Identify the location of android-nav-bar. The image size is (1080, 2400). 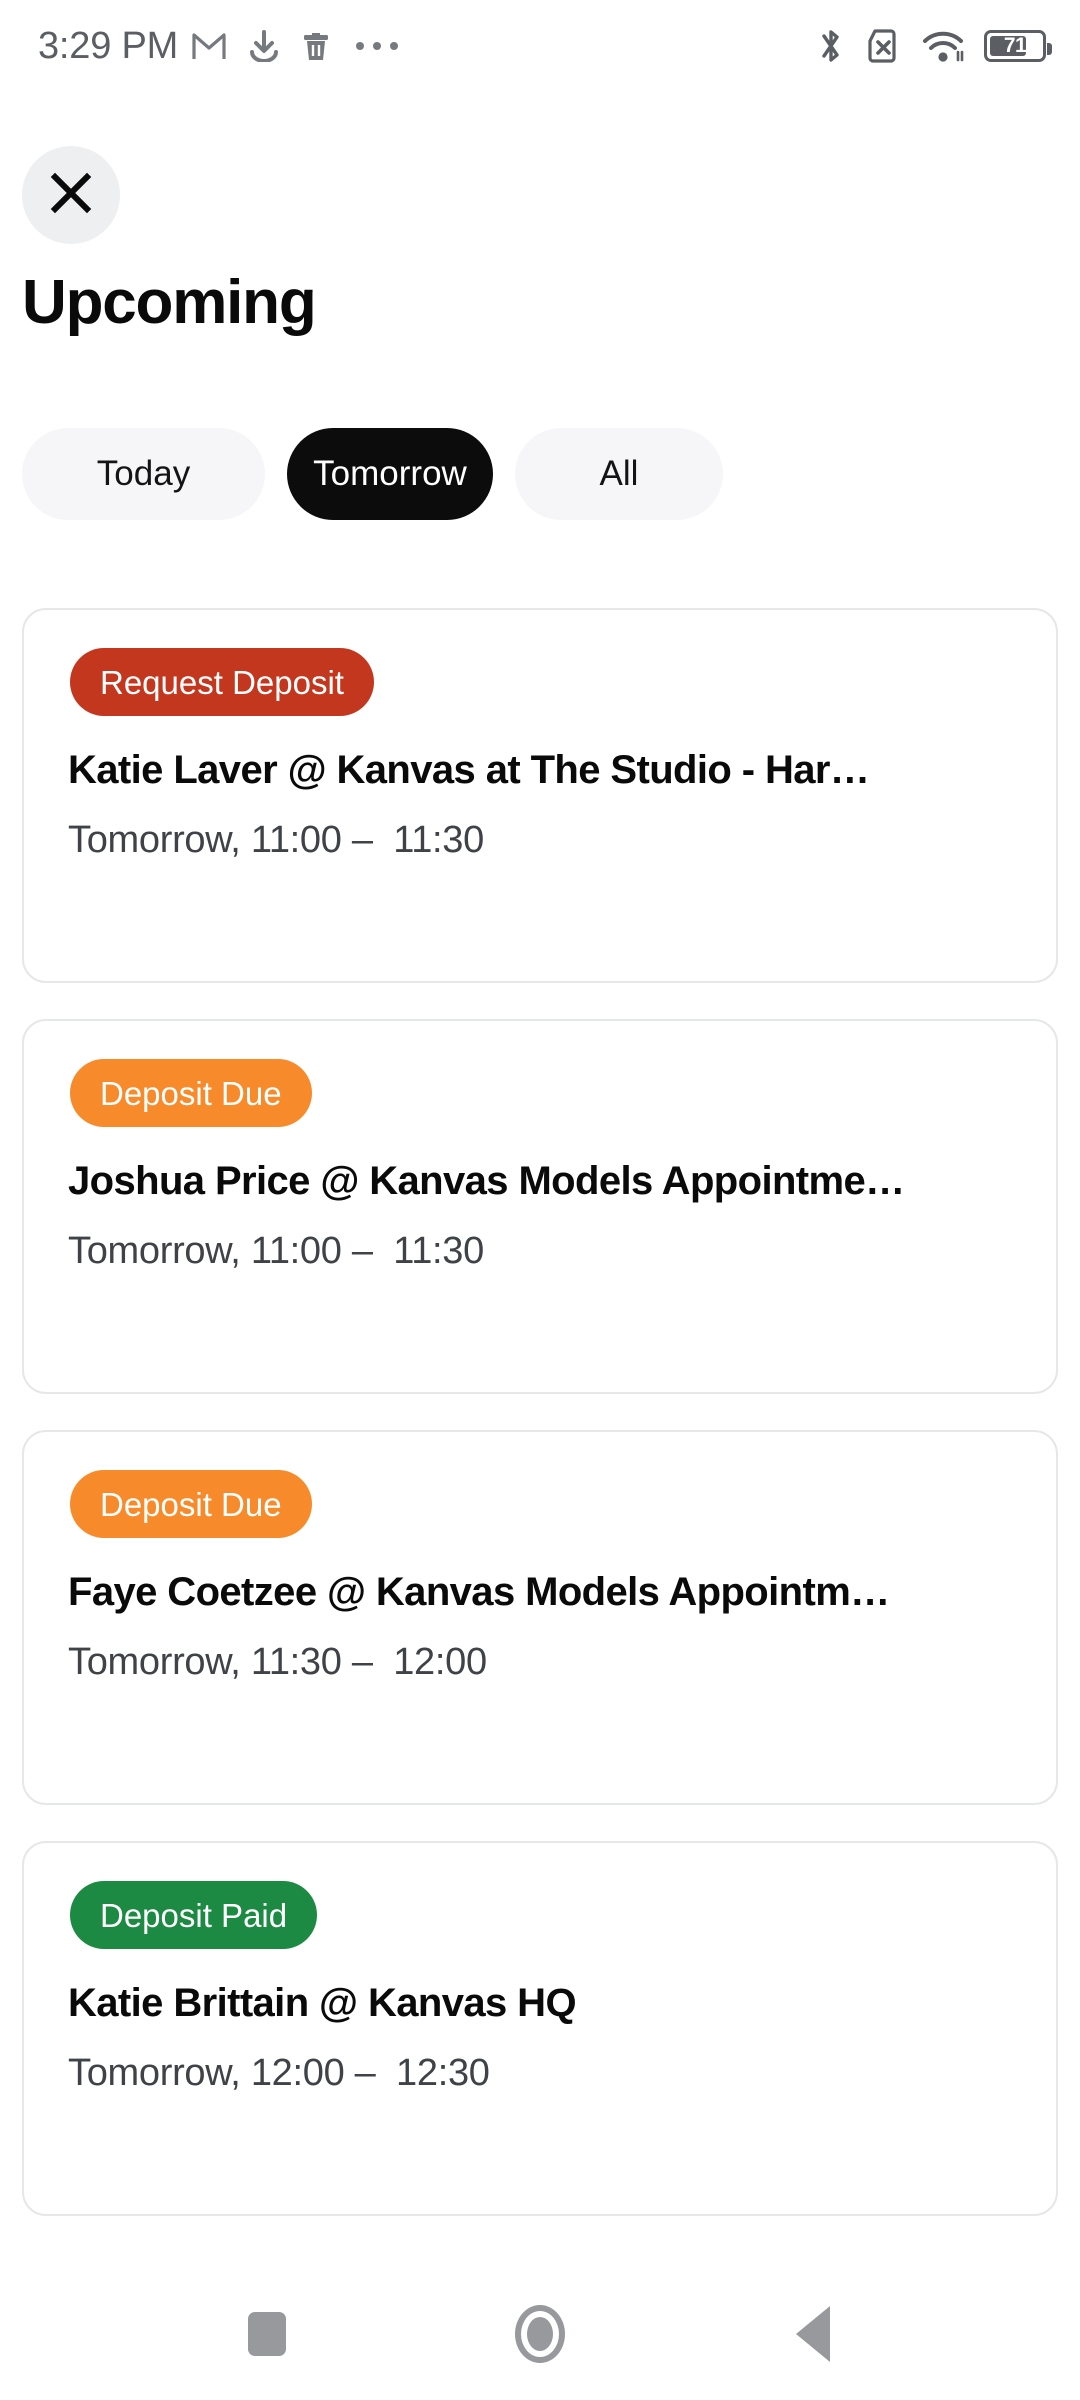
(540, 2334).